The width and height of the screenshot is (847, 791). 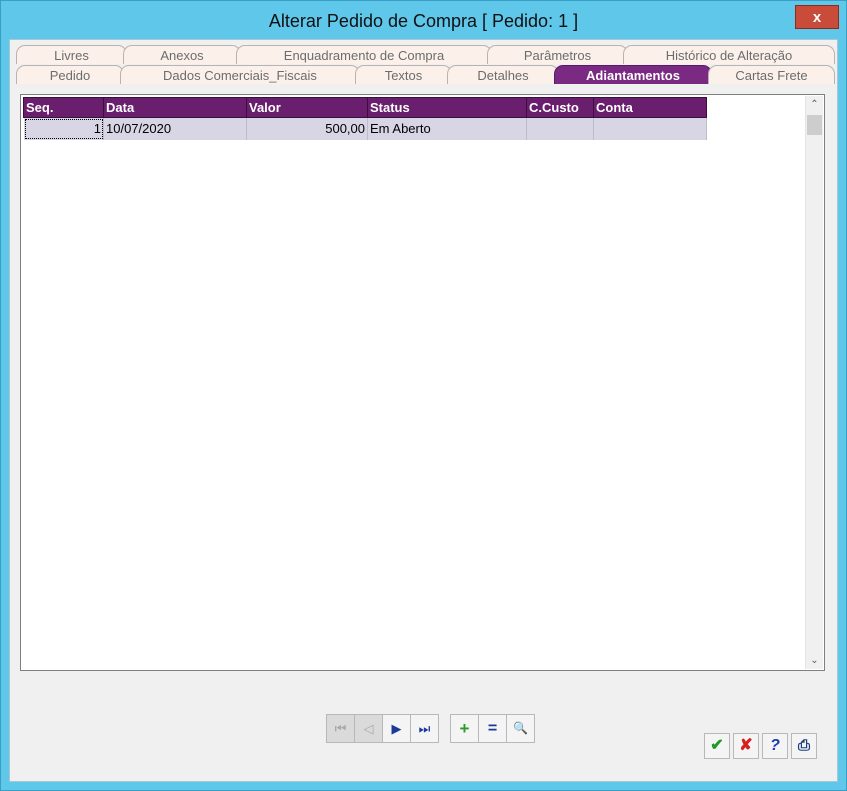 What do you see at coordinates (307, 107) in the screenshot?
I see `column-header-valor: Valor` at bounding box center [307, 107].